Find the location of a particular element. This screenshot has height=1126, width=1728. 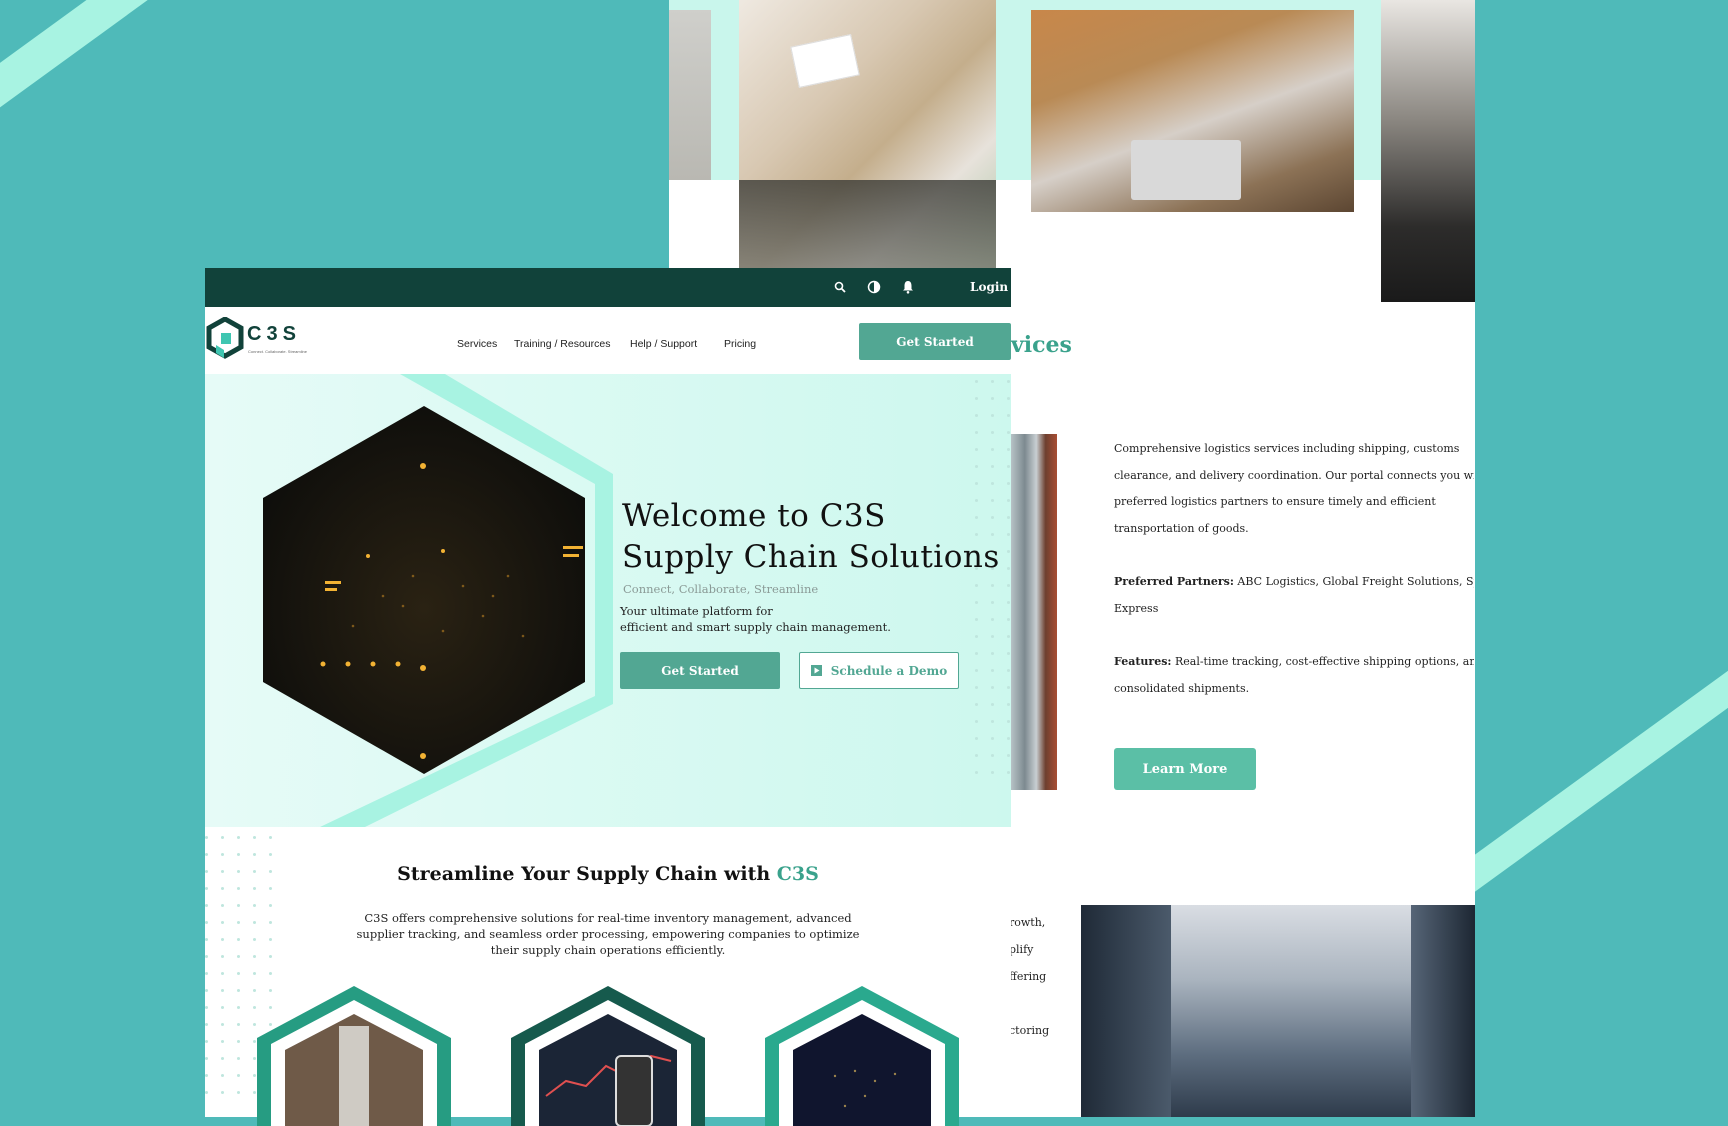

nav-link-services: Services is located at coordinates (477, 344).